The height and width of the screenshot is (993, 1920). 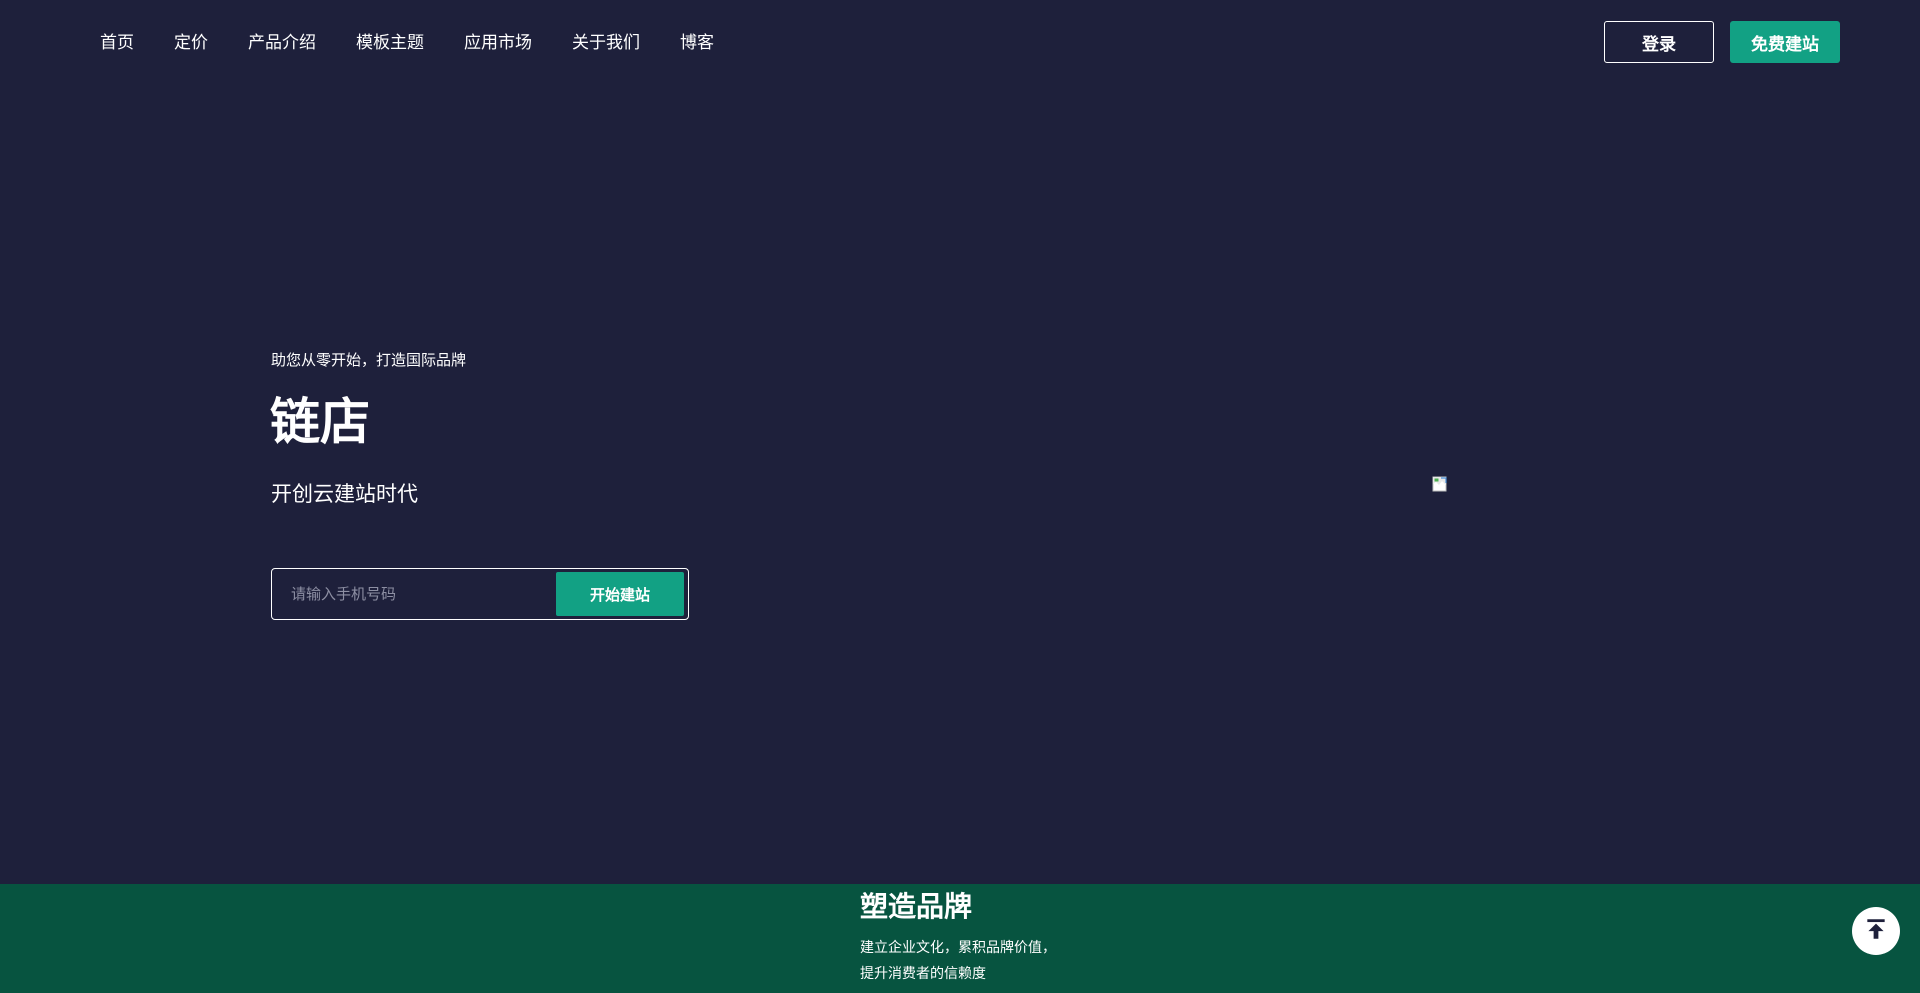 I want to click on nav-link-about: 关于我们, so click(x=606, y=43).